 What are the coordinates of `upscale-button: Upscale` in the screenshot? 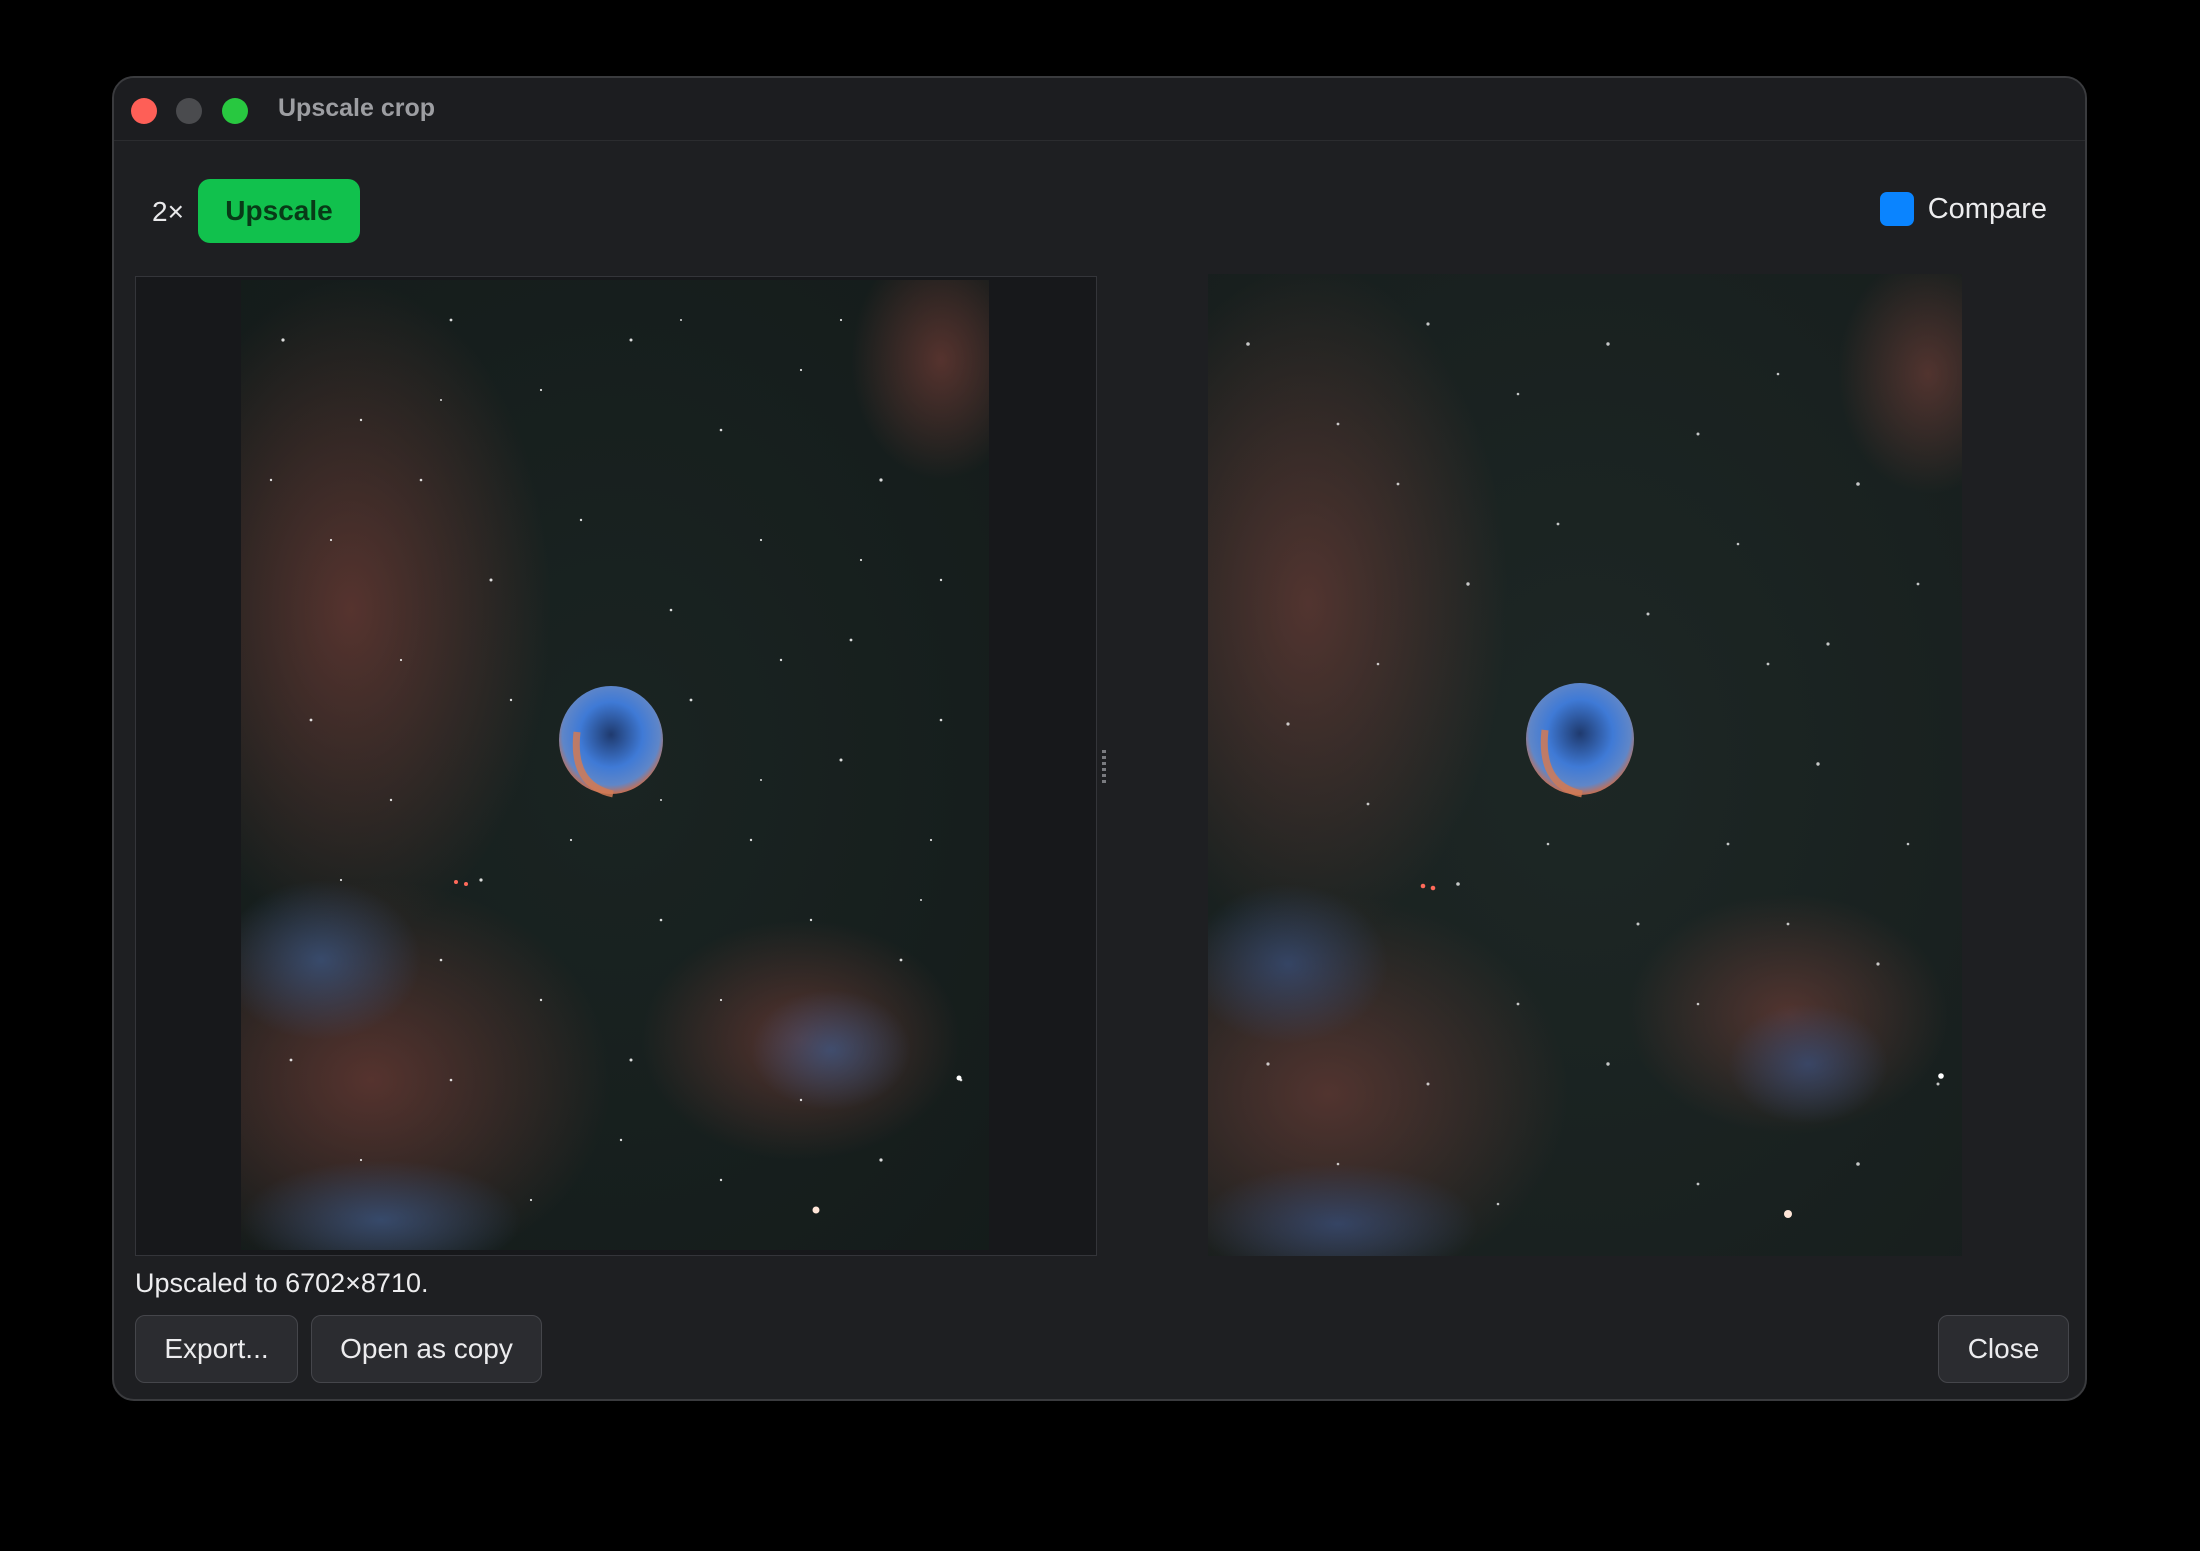 It's located at (279, 211).